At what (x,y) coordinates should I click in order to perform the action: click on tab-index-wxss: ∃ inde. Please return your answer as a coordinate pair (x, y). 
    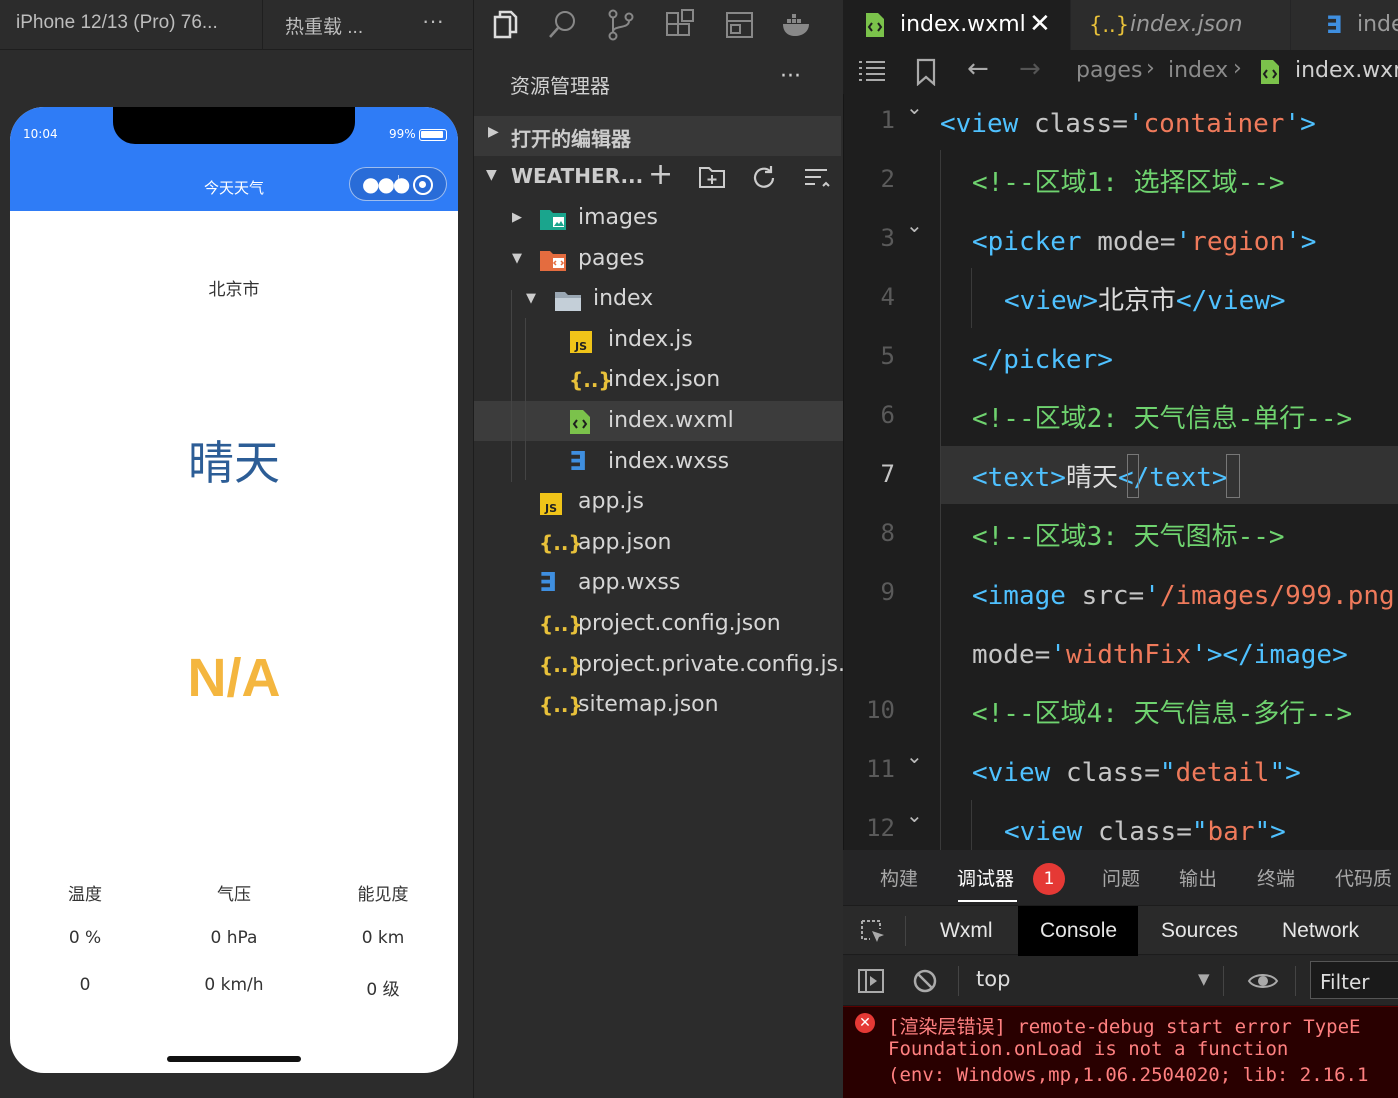
    Looking at the image, I should click on (1344, 25).